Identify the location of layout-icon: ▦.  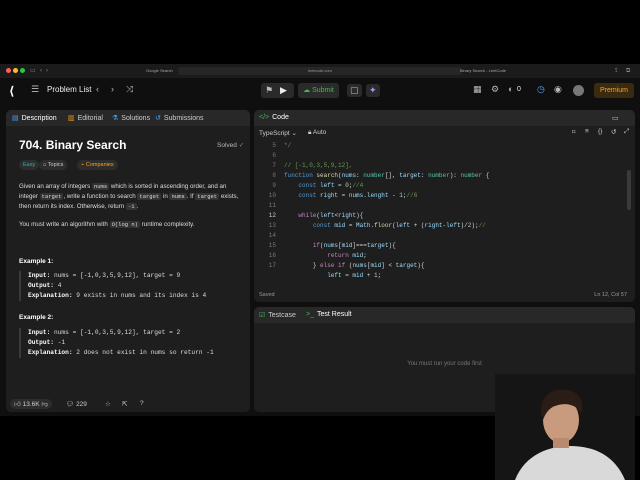
(477, 89).